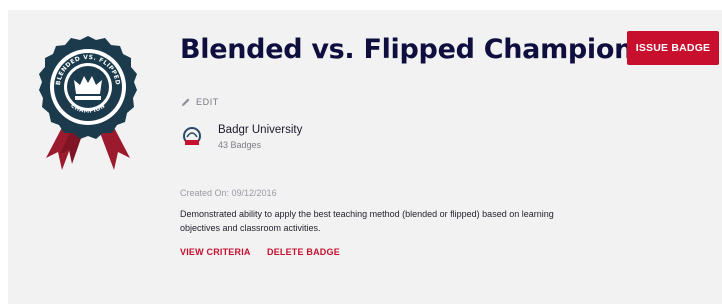 The image size is (722, 304). Describe the element at coordinates (673, 48) in the screenshot. I see `issue-badge-button: ISSUE BADGE` at that location.